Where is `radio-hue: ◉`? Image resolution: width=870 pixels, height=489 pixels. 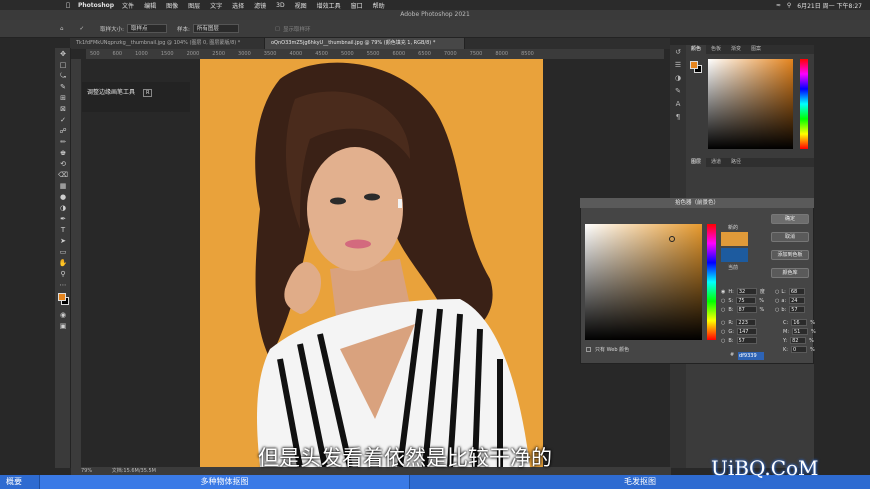
radio-hue: ◉ is located at coordinates (723, 292).